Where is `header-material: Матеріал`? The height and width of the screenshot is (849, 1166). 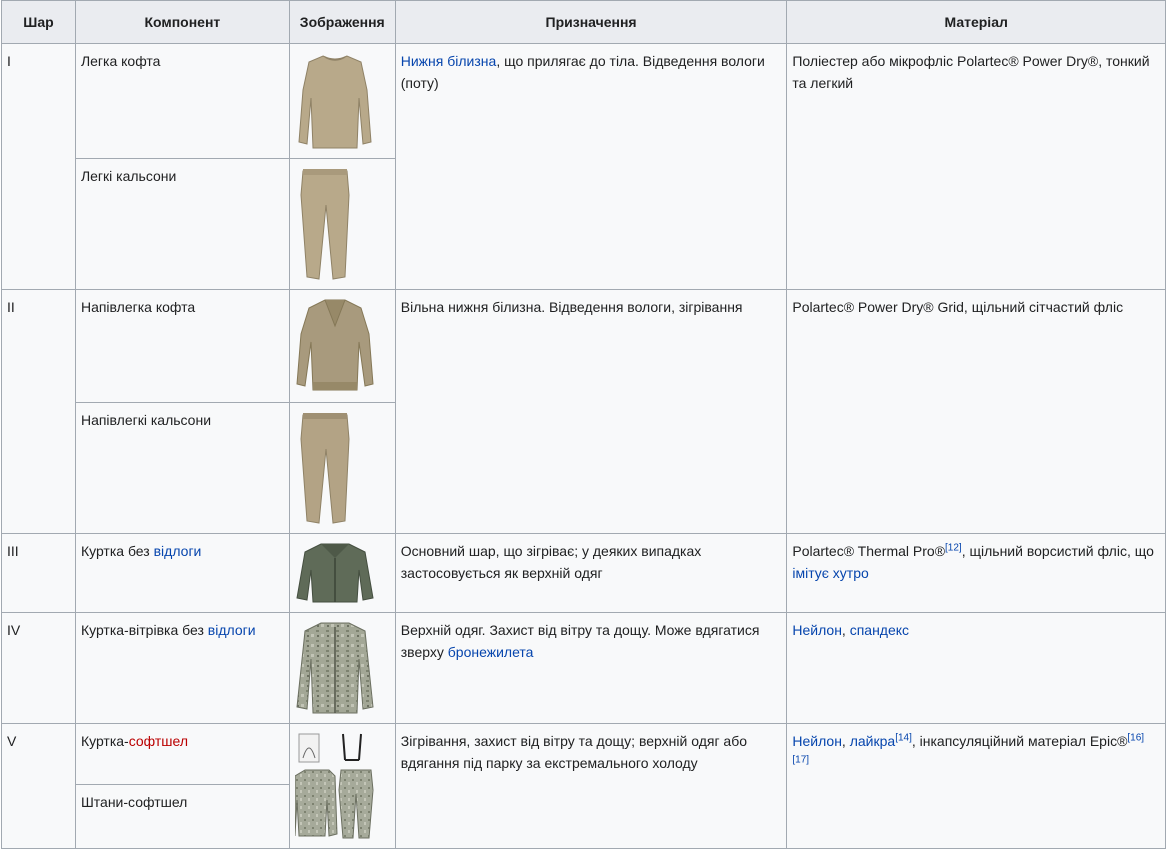 header-material: Матеріал is located at coordinates (976, 22).